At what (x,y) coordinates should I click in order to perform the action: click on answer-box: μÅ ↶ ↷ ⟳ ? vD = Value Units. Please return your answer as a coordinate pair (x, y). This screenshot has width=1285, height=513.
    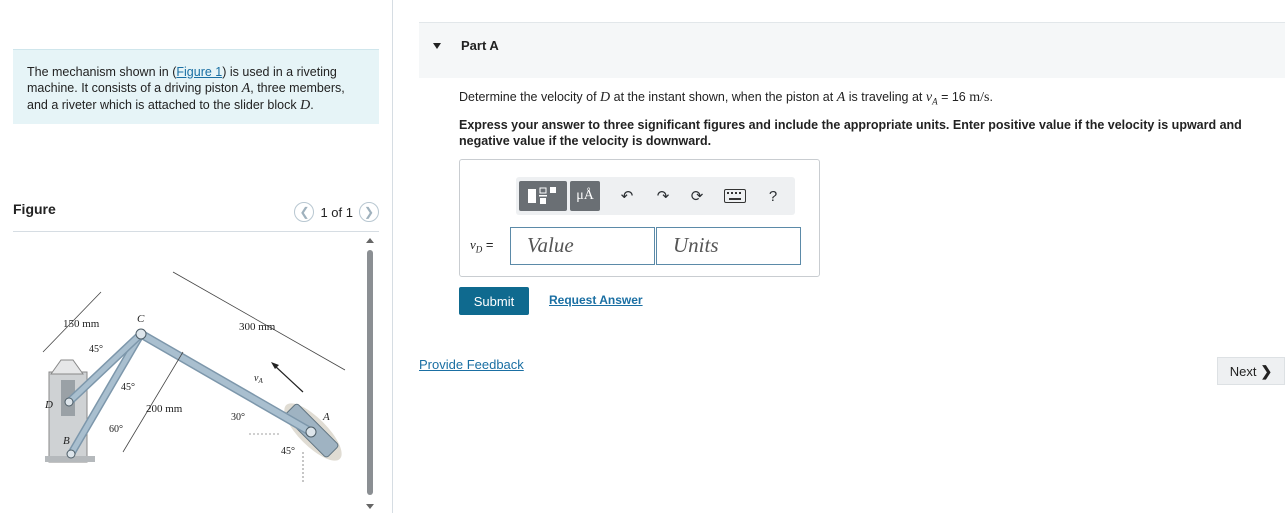
    Looking at the image, I should click on (639, 218).